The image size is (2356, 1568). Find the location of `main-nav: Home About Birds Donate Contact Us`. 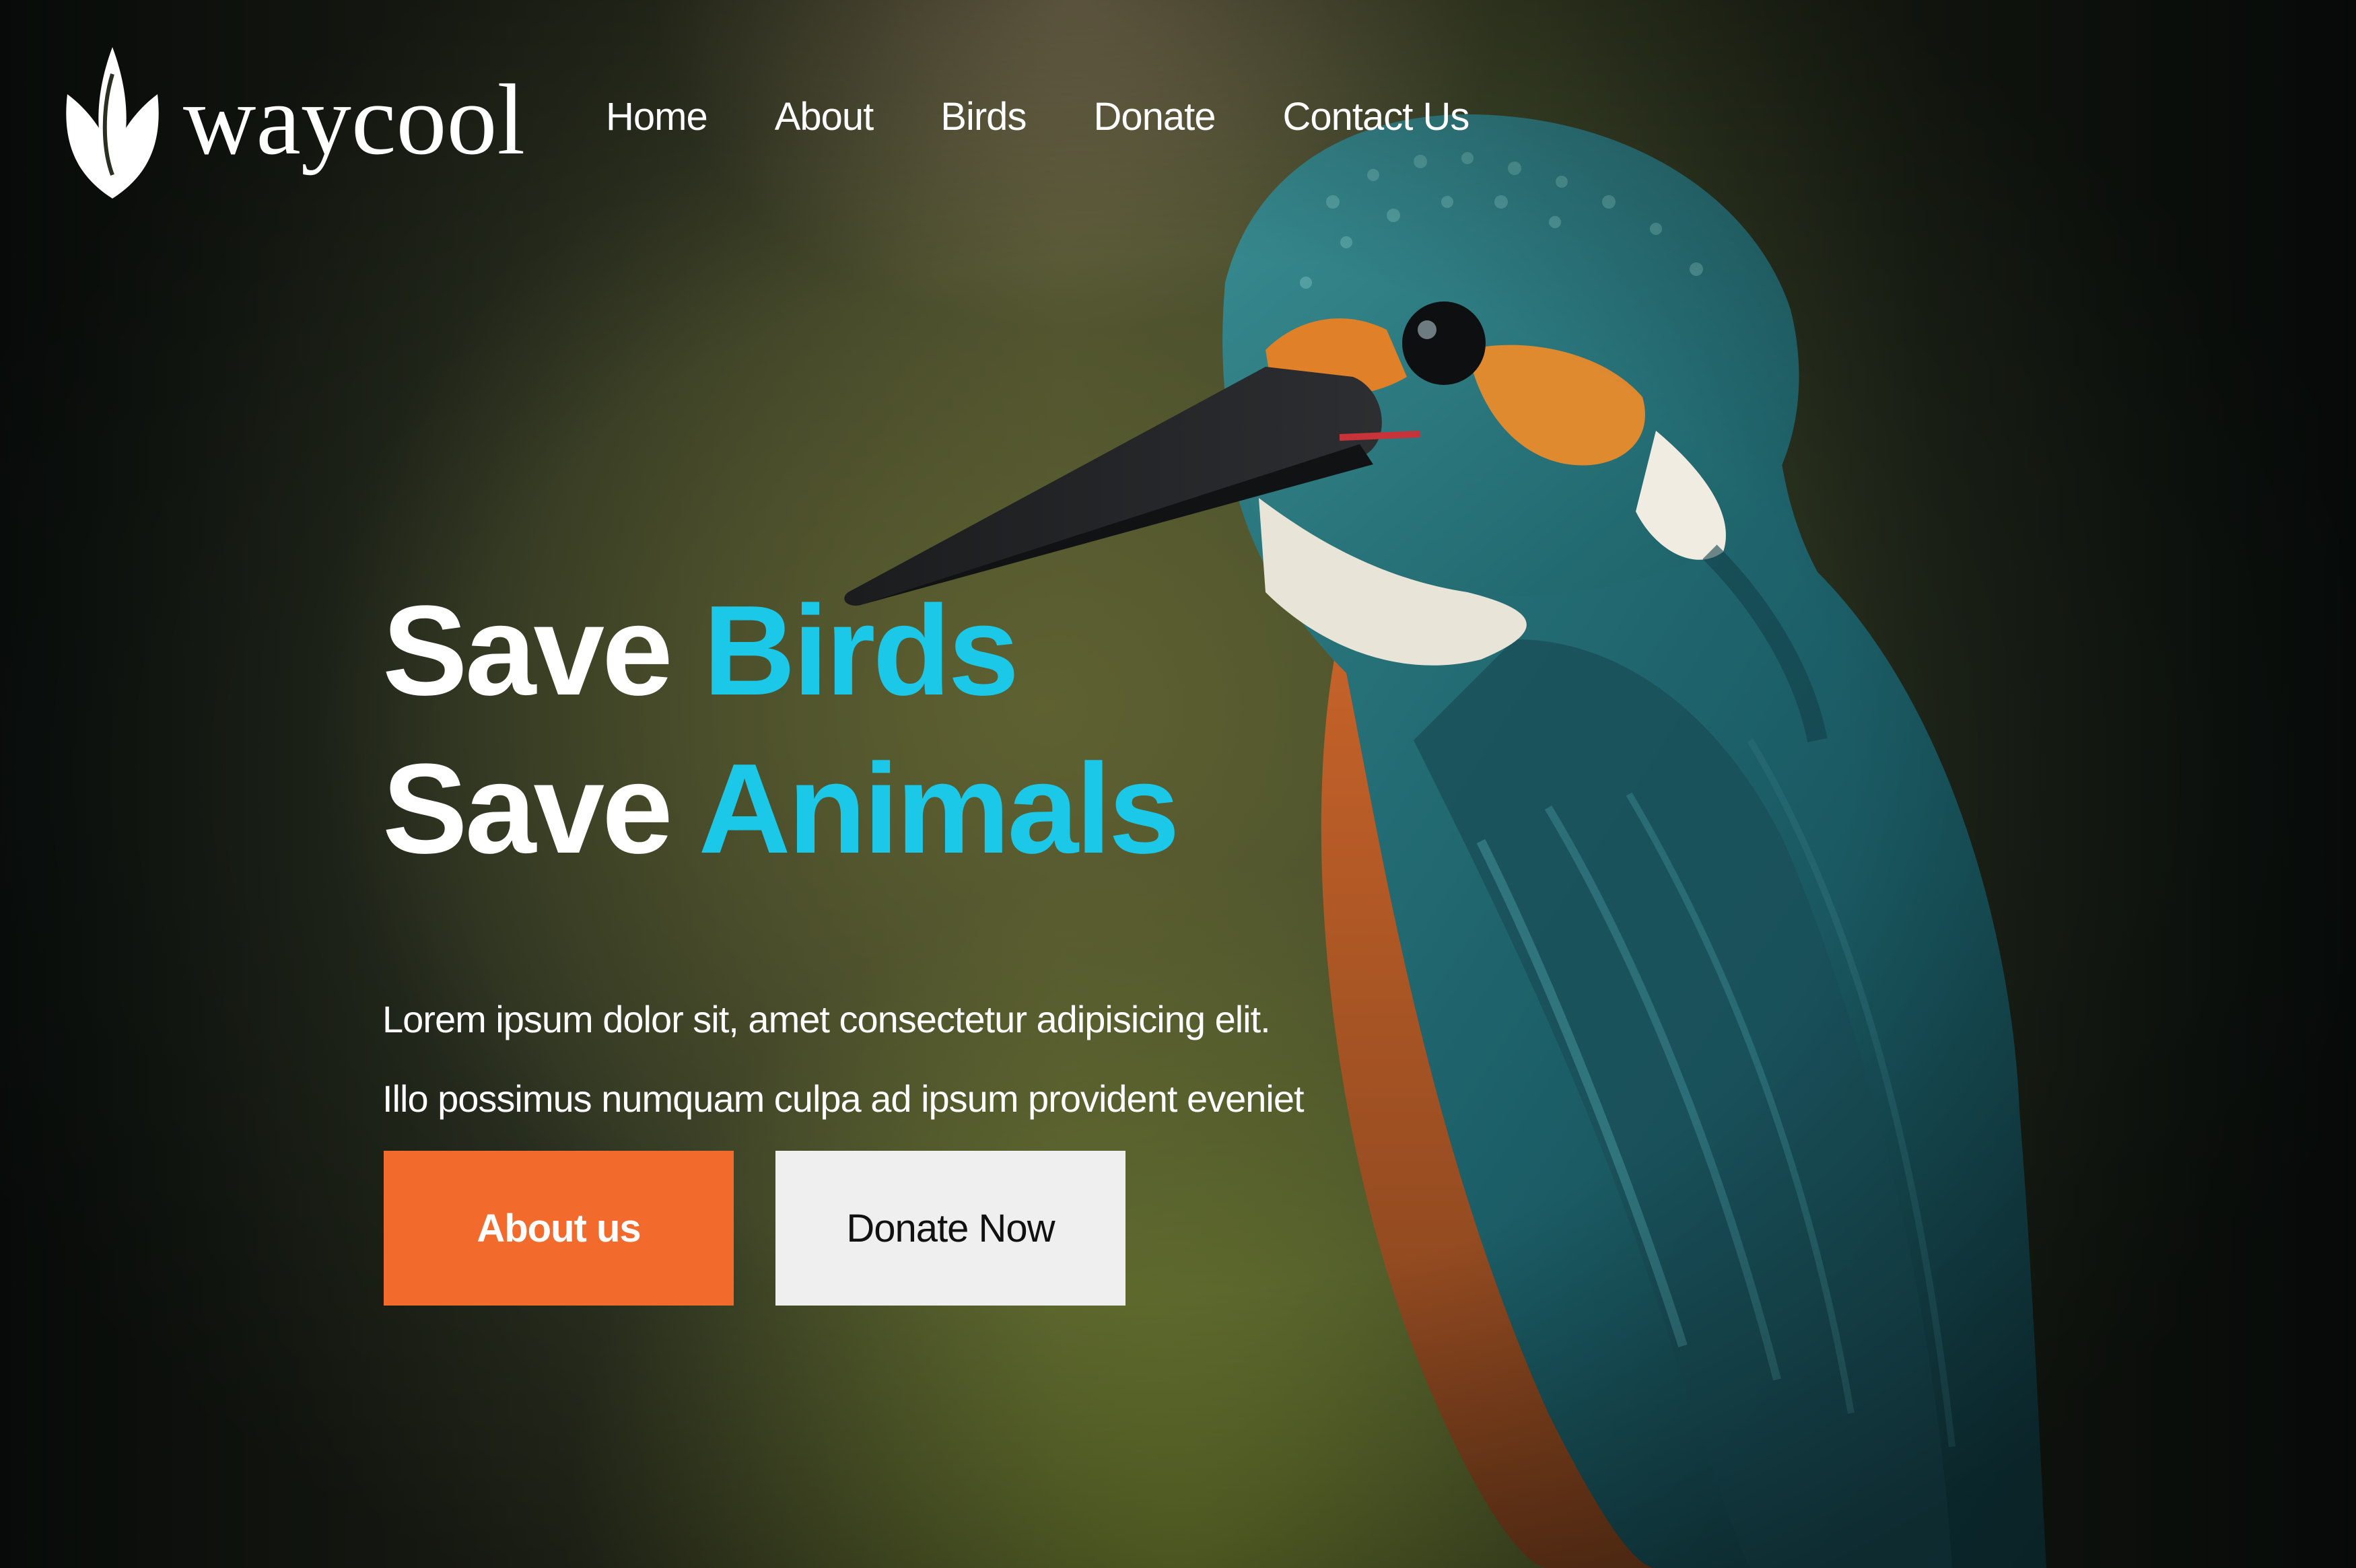

main-nav: Home About Birds Donate Contact Us is located at coordinates (1071, 117).